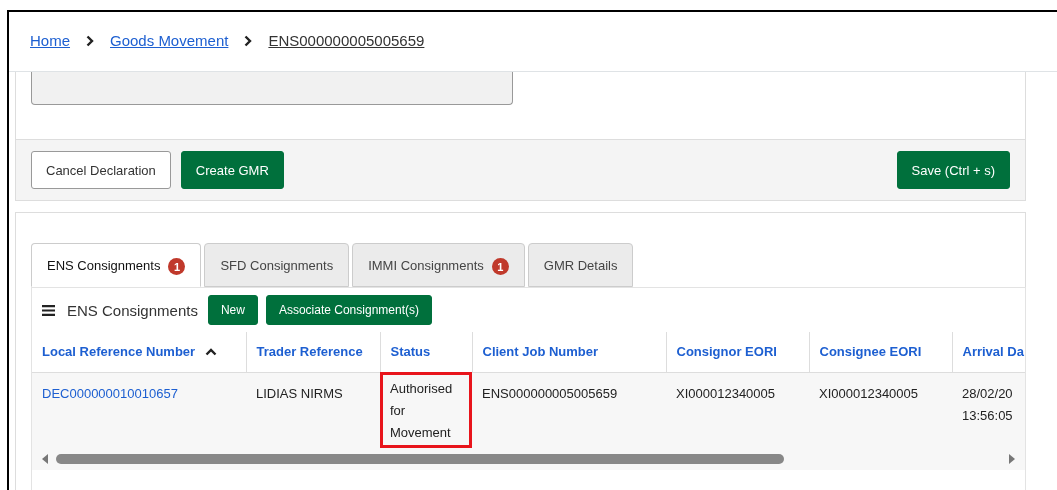 This screenshot has height=490, width=1057. What do you see at coordinates (1012, 459) in the screenshot?
I see `scroll-right-icon` at bounding box center [1012, 459].